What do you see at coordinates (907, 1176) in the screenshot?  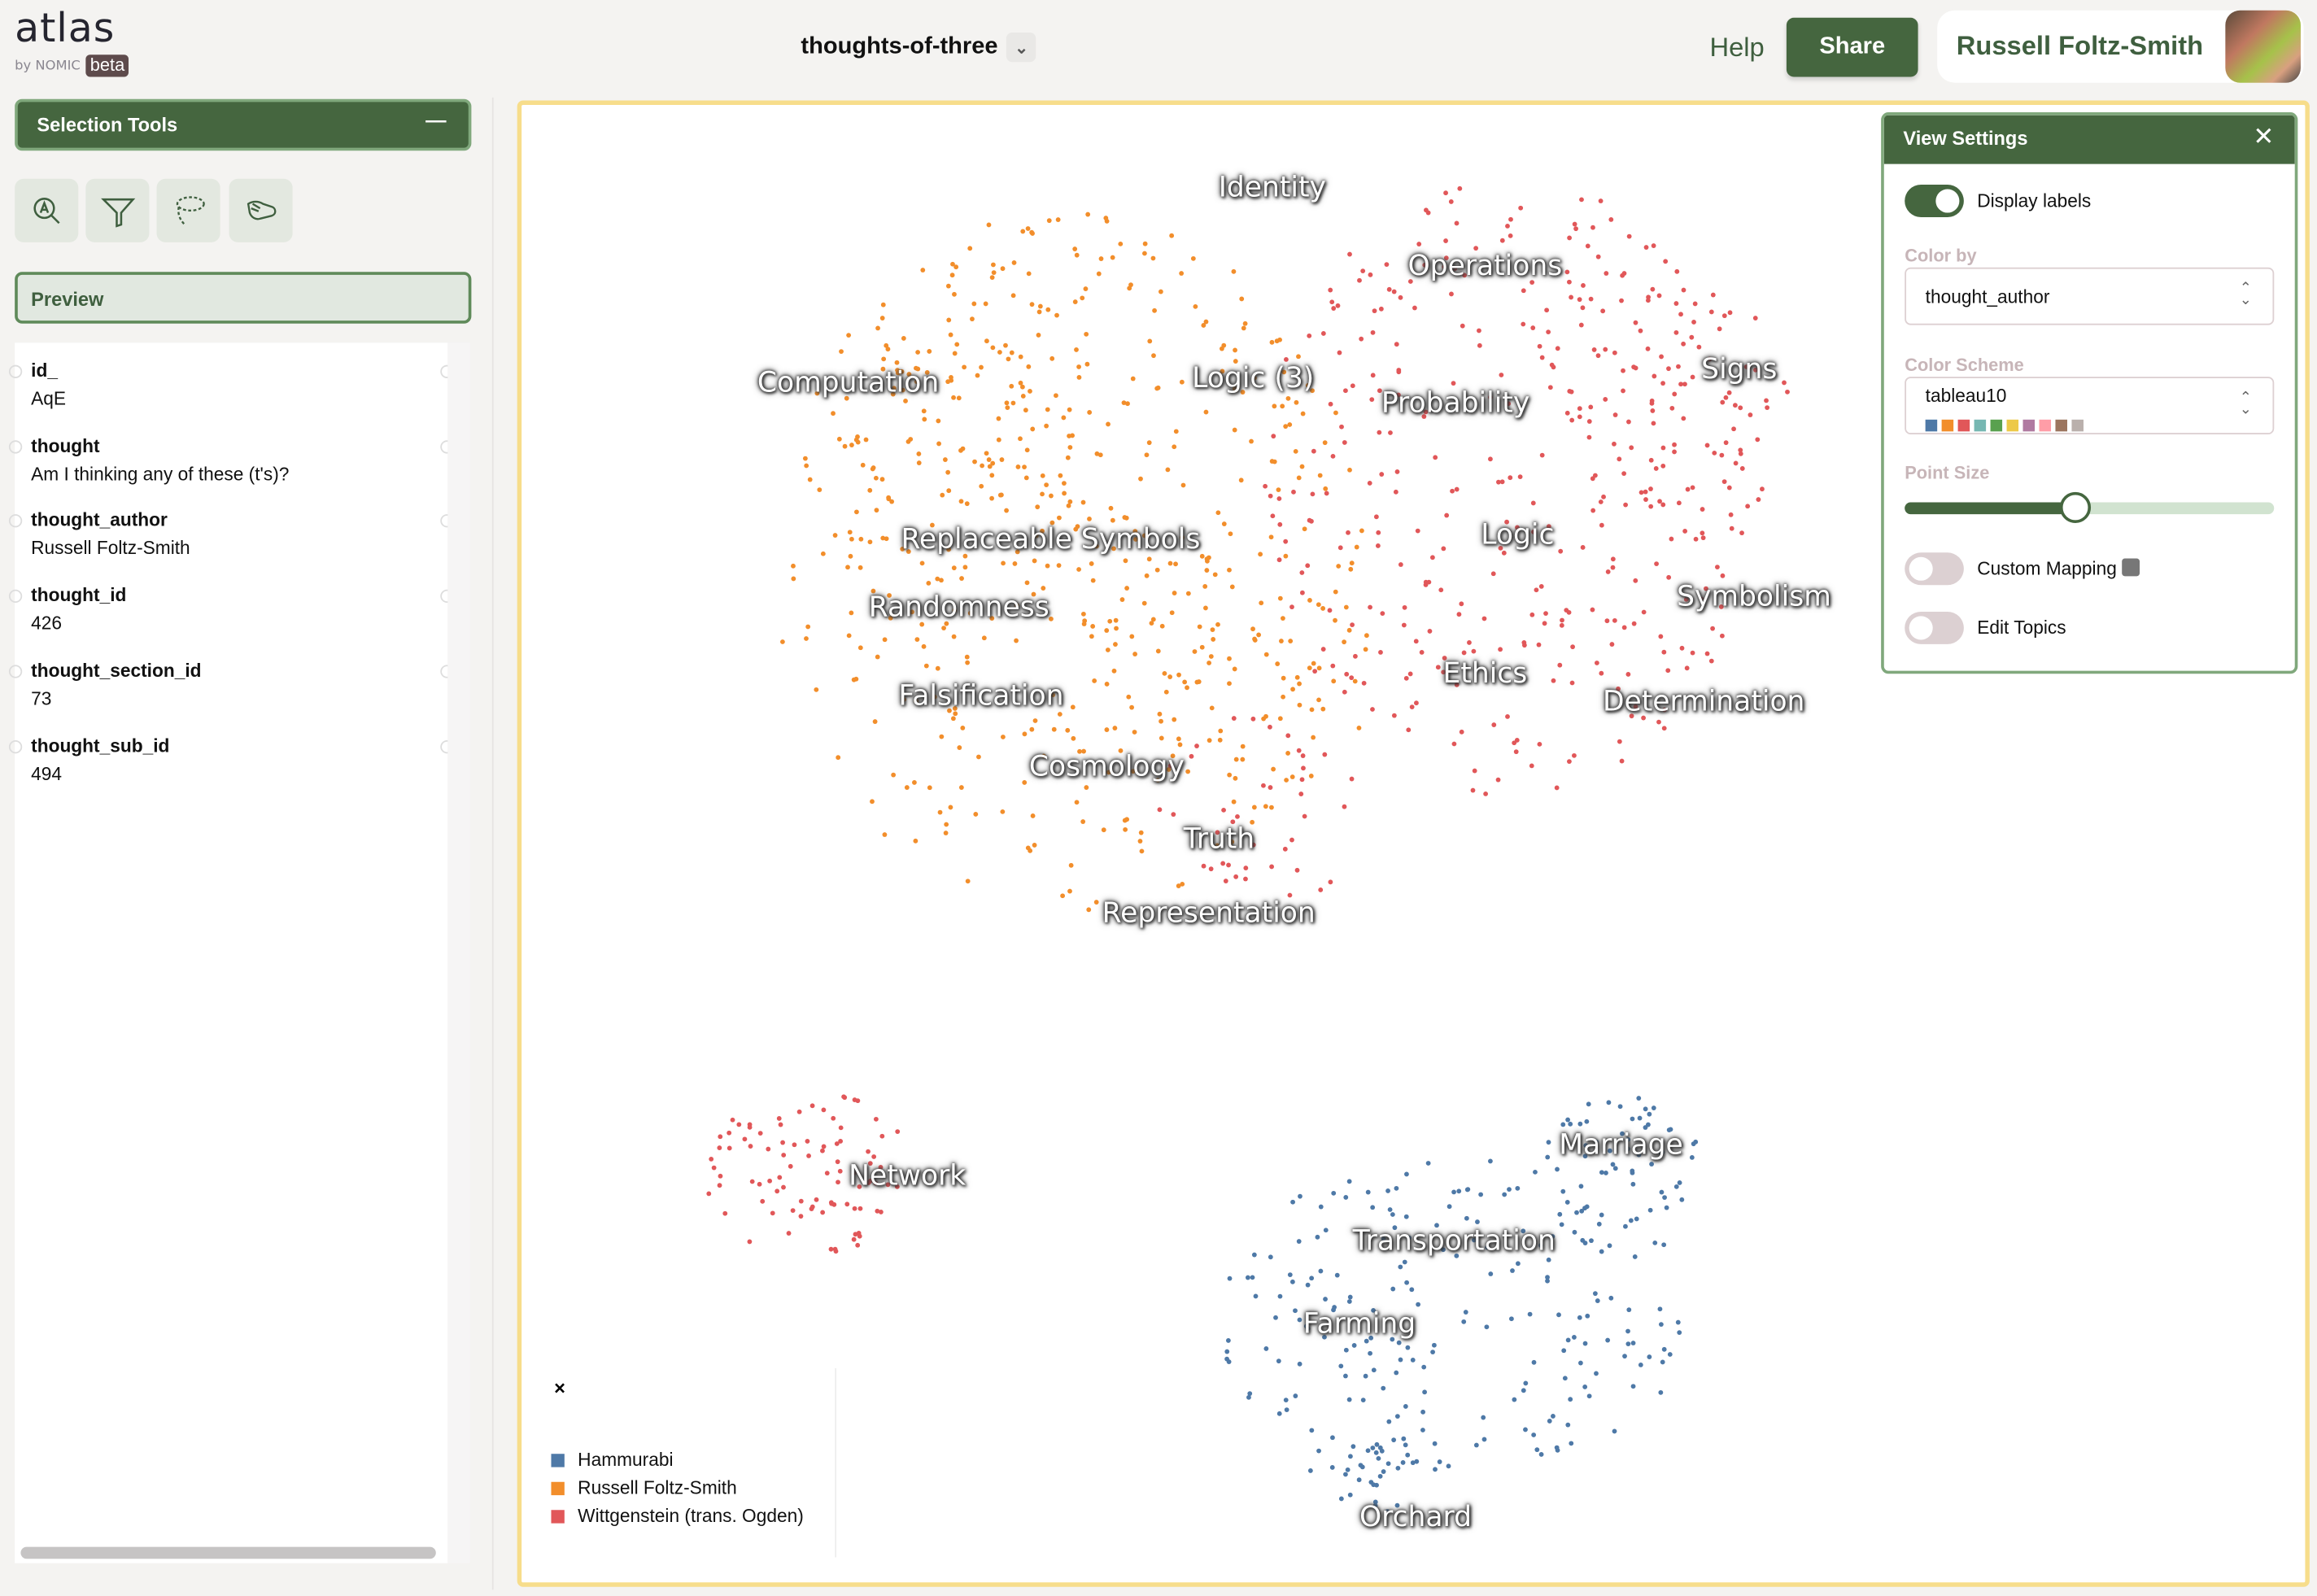 I see `topic-label: Network` at bounding box center [907, 1176].